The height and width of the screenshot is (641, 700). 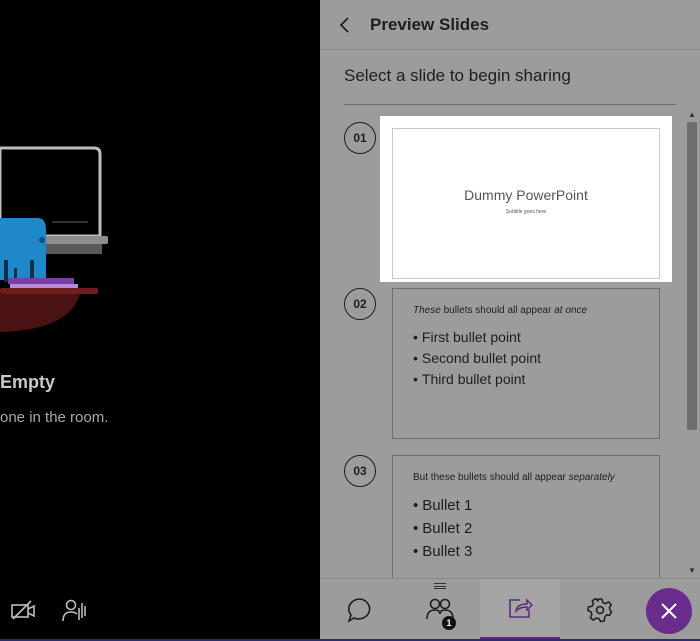 I want to click on raise-hand-button, so click(x=75, y=610).